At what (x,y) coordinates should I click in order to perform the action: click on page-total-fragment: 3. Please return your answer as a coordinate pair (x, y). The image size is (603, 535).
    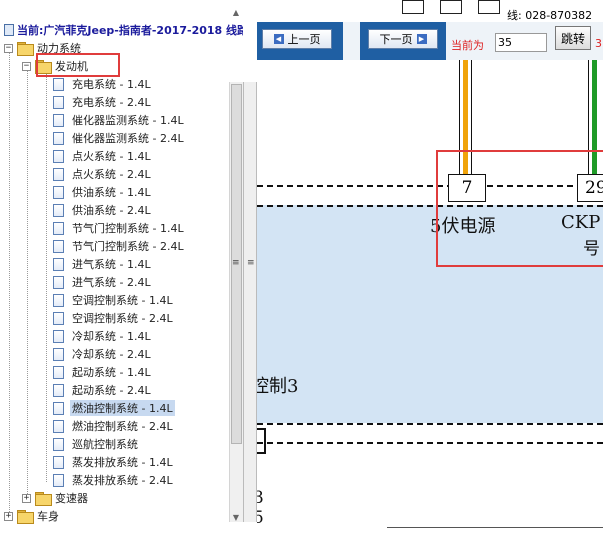
    Looking at the image, I should click on (598, 43).